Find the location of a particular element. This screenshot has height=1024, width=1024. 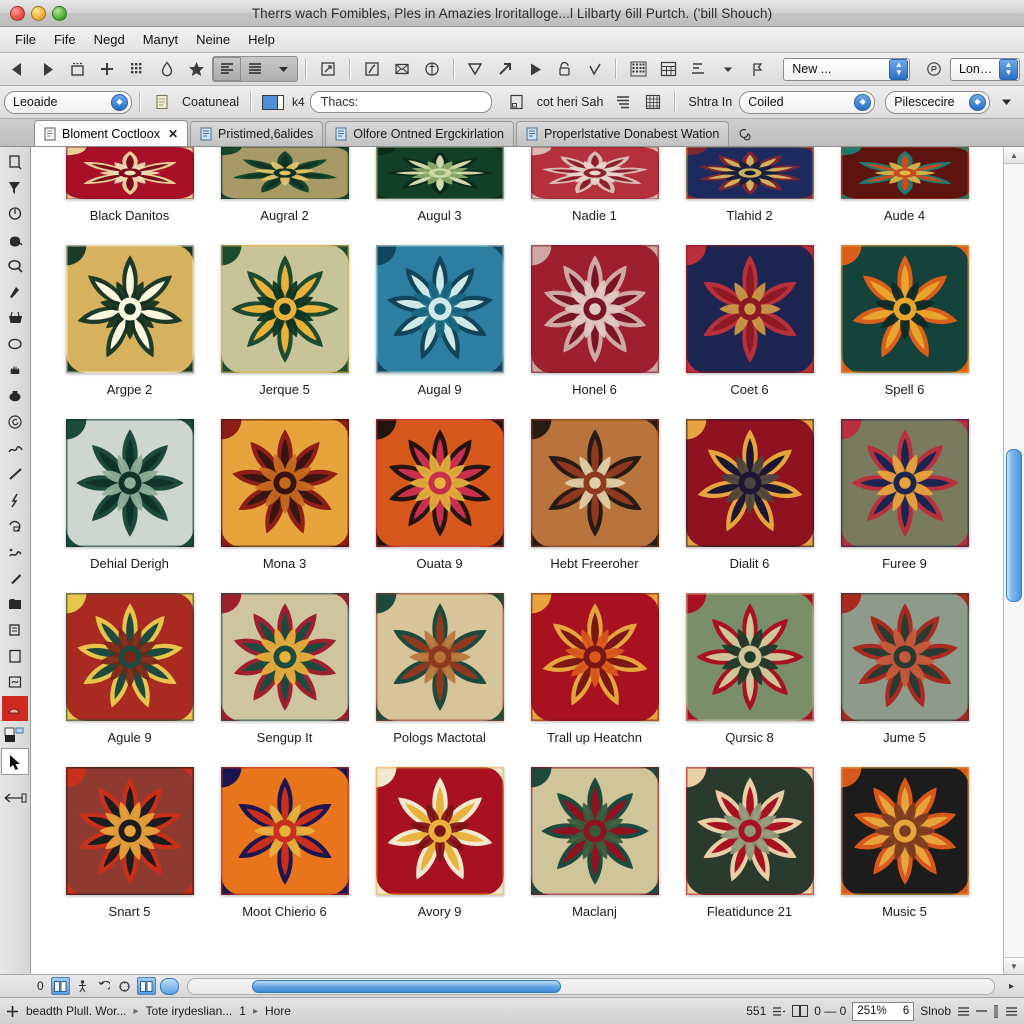

page-corner-icon is located at coordinates (517, 102).